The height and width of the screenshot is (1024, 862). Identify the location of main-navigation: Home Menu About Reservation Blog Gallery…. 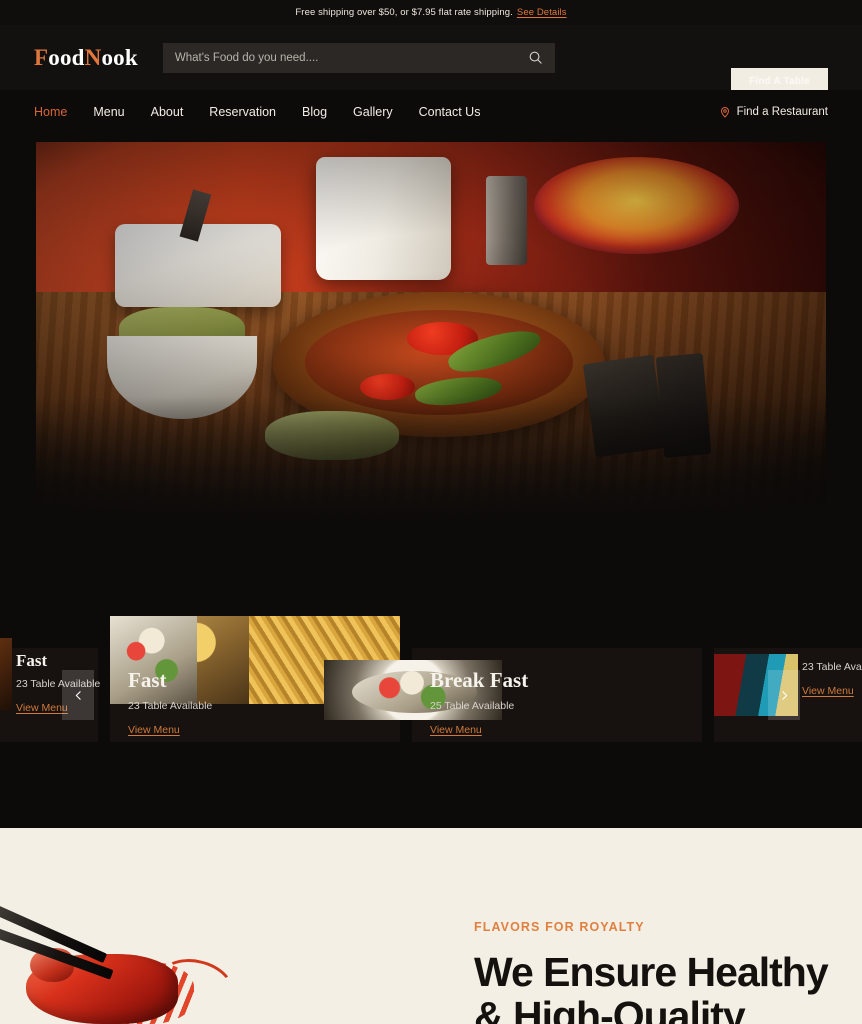
(431, 112).